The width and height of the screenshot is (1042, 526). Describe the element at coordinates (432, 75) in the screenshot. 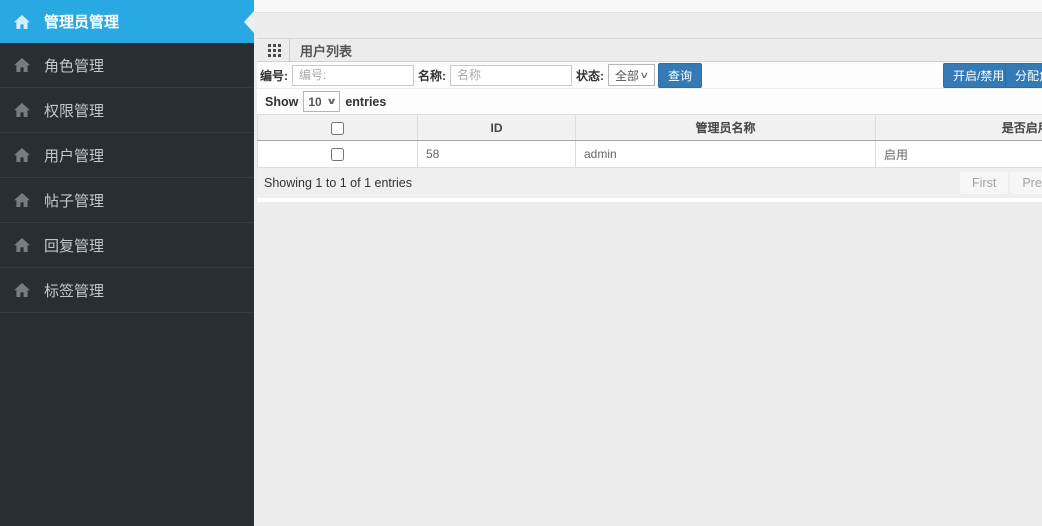

I see `name-filter-label: 名称:` at that location.